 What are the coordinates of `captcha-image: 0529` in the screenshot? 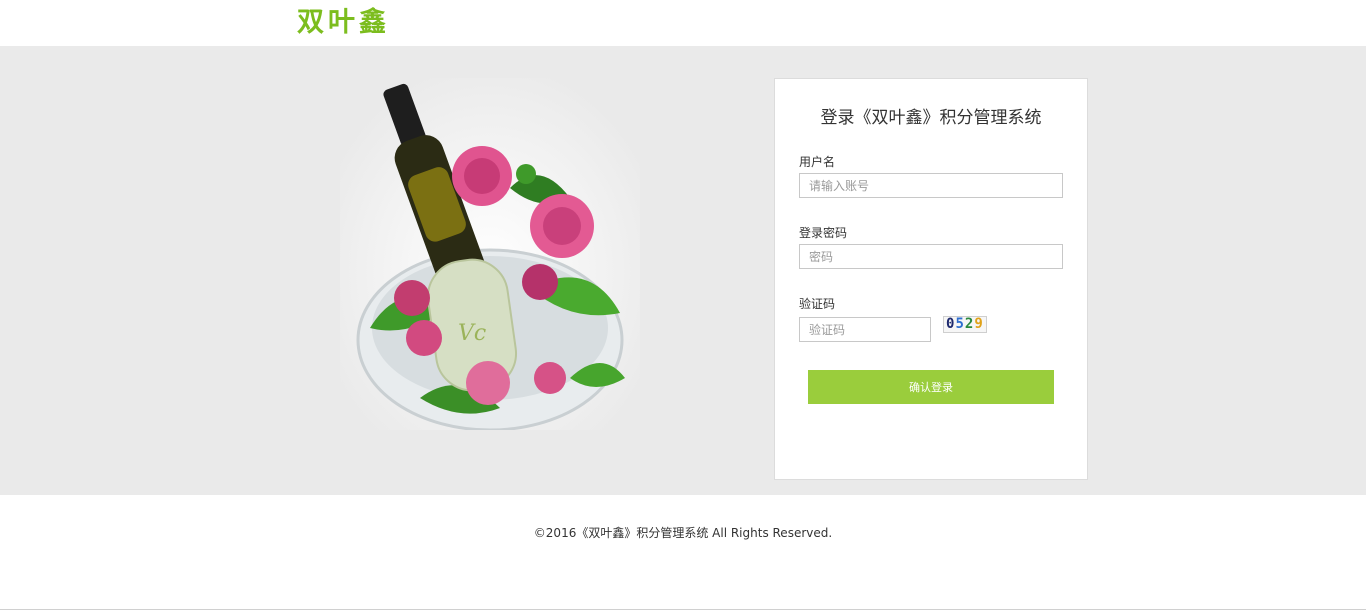 It's located at (965, 324).